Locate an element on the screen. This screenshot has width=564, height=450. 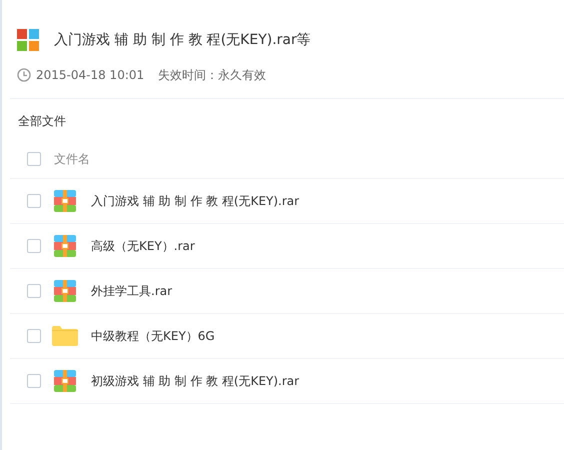
file-name: 入门游戏 辅 助 制 作 教 程(无KEY).rar is located at coordinates (195, 201).